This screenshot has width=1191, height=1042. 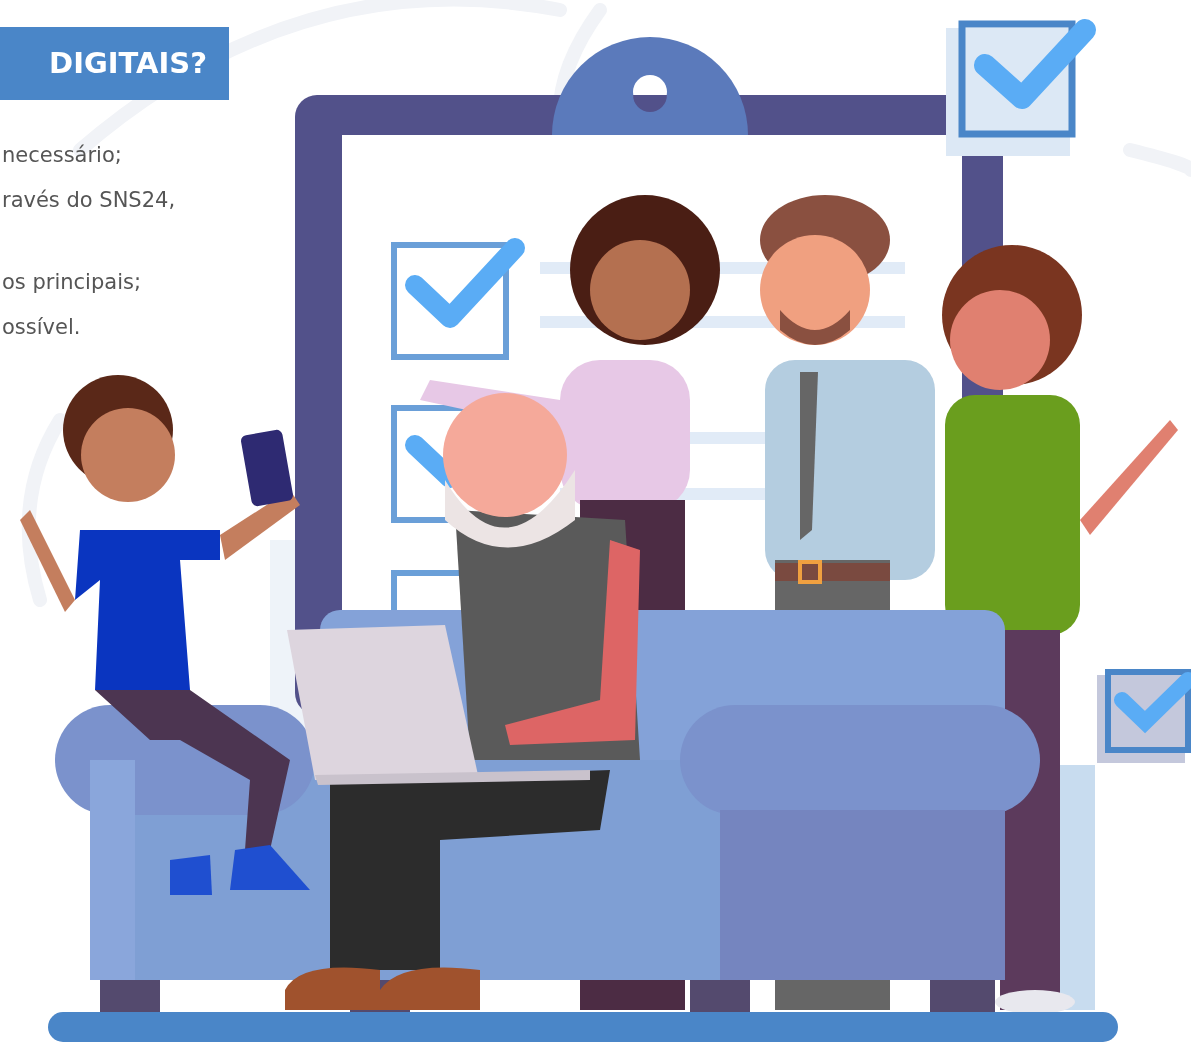 What do you see at coordinates (41, 327) in the screenshot?
I see `list-item-text: ossível.` at bounding box center [41, 327].